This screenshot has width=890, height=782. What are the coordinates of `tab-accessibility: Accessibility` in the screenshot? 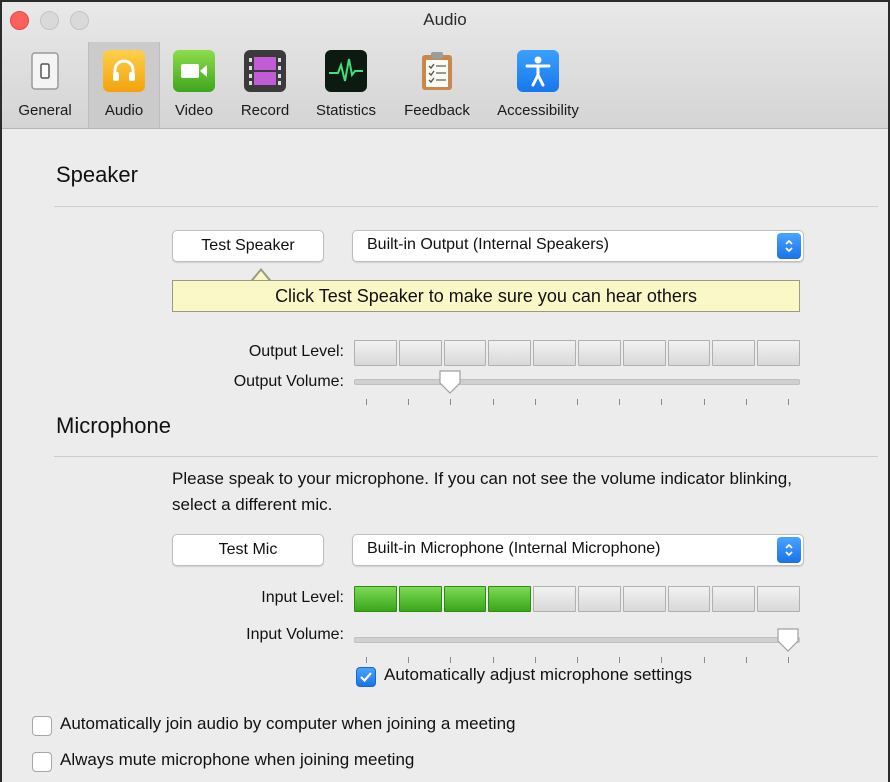 It's located at (538, 85).